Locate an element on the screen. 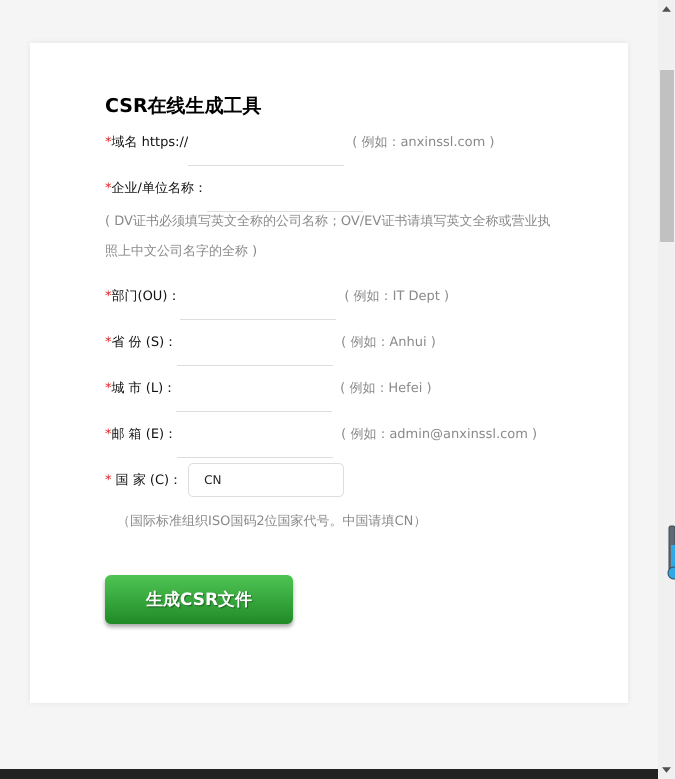  thermometer-icon is located at coordinates (671, 553).